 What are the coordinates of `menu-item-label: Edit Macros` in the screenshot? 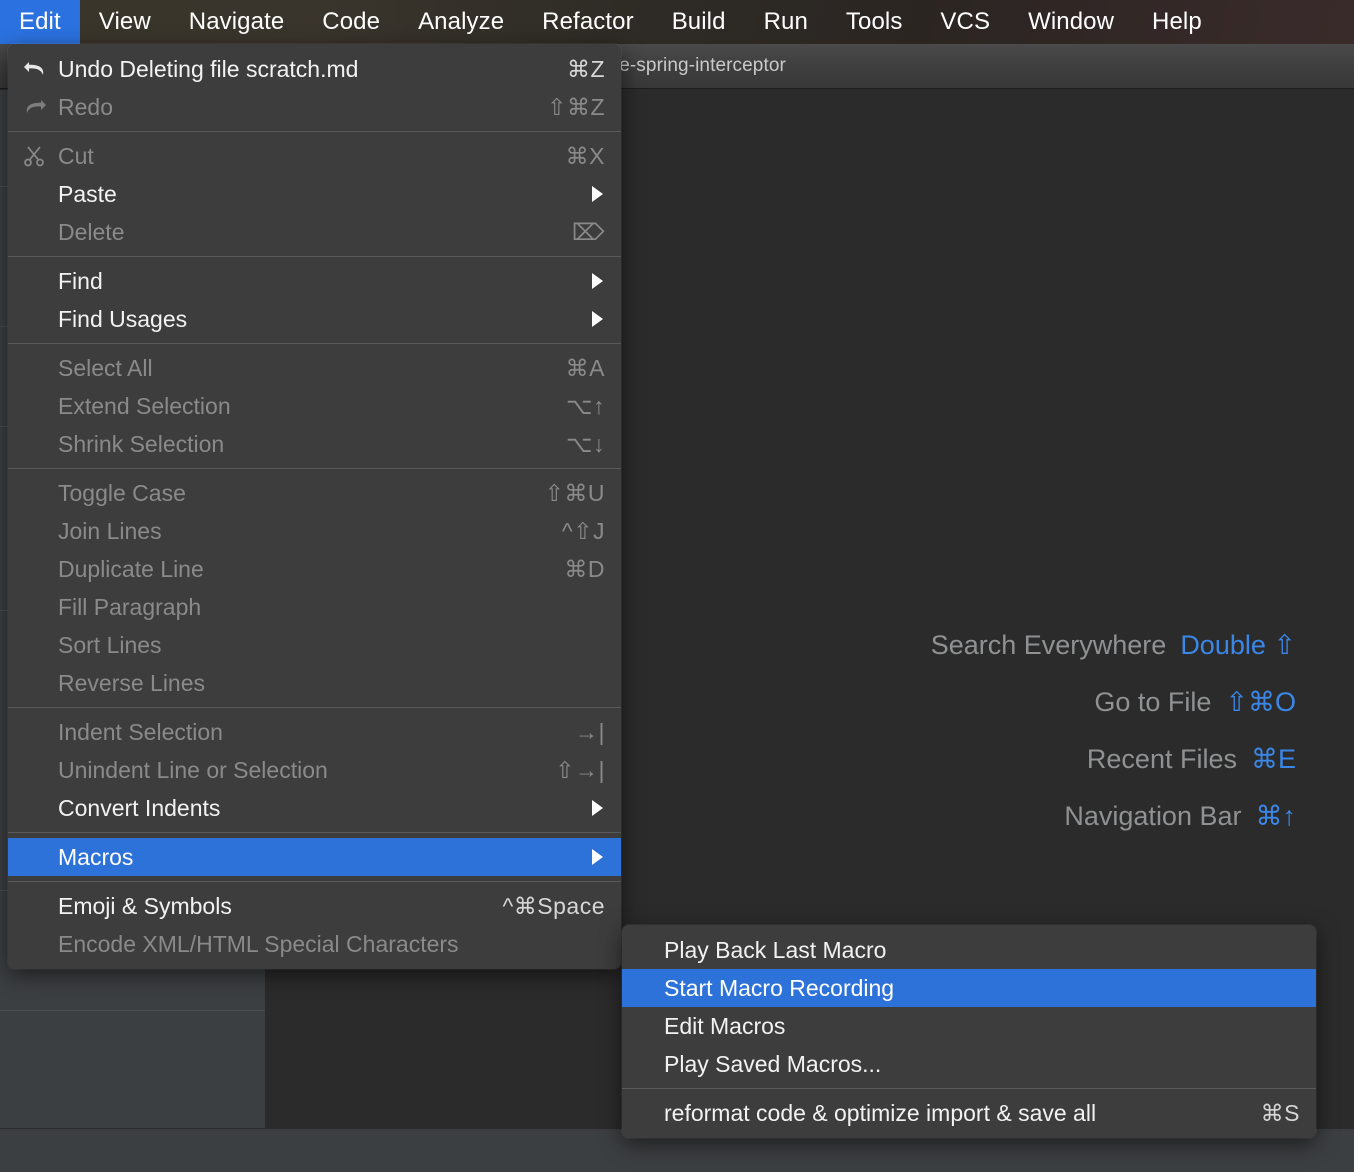 It's located at (725, 1025).